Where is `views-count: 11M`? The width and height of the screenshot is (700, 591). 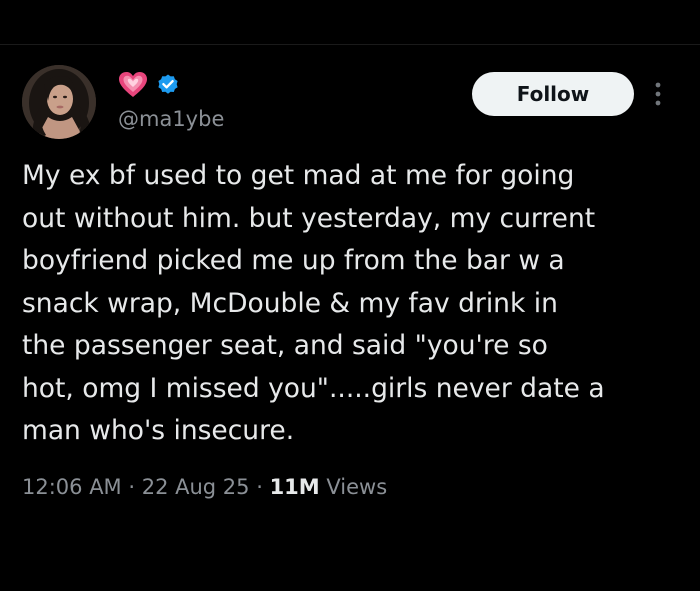 views-count: 11M is located at coordinates (295, 487).